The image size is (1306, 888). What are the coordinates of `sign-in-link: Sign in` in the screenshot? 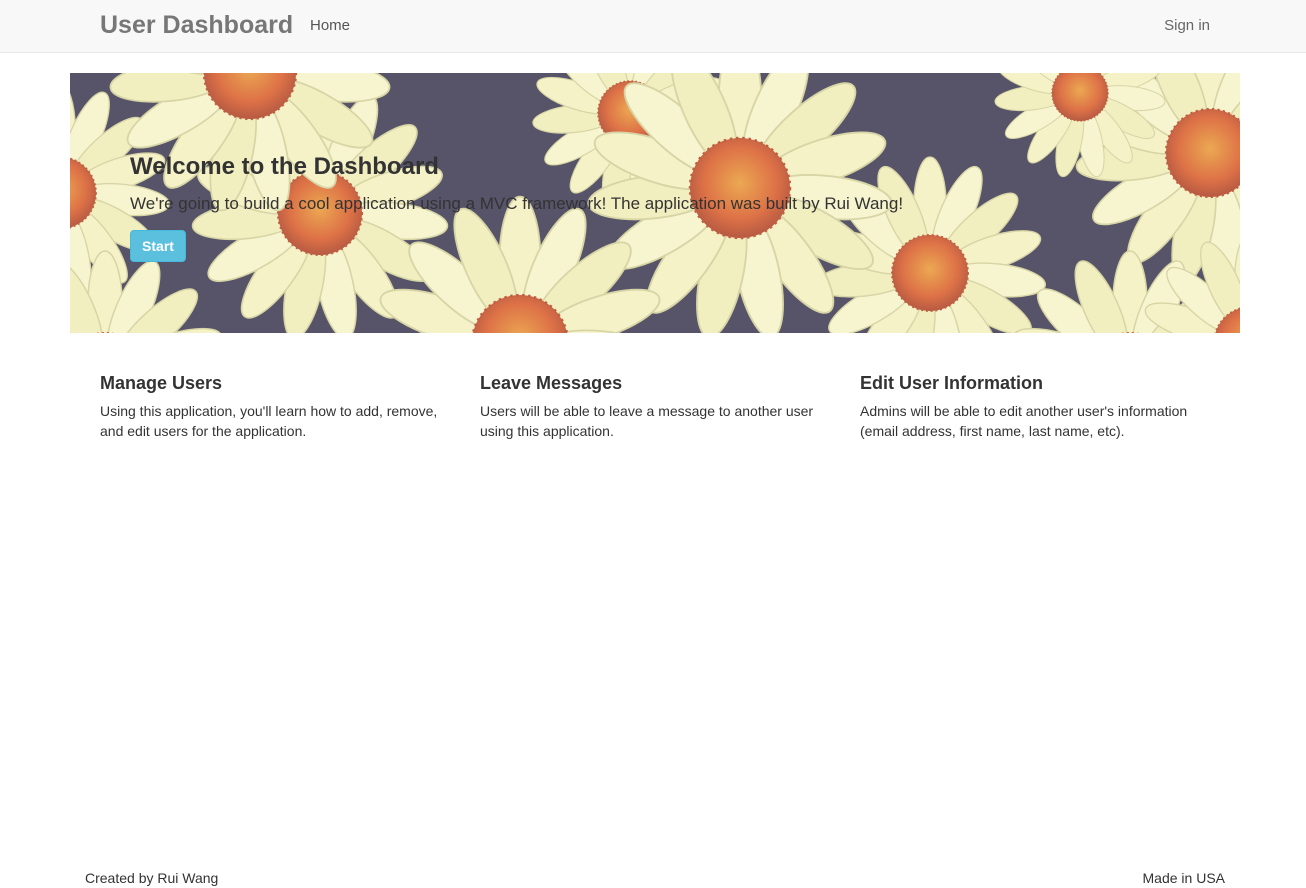 It's located at (1187, 26).